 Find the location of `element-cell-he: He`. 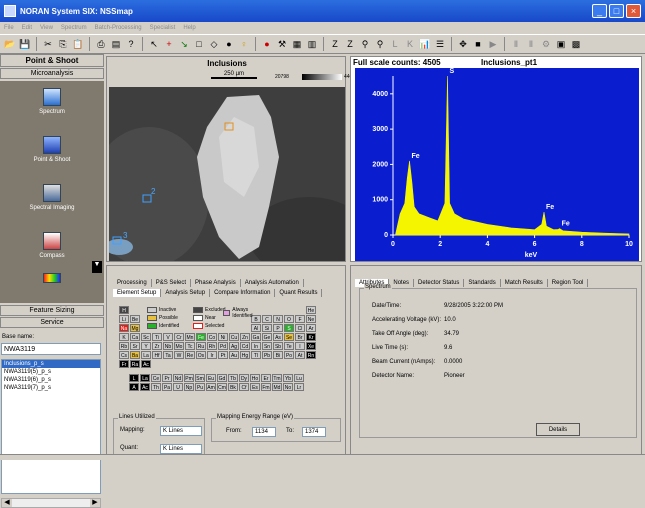

element-cell-he: He is located at coordinates (311, 310).